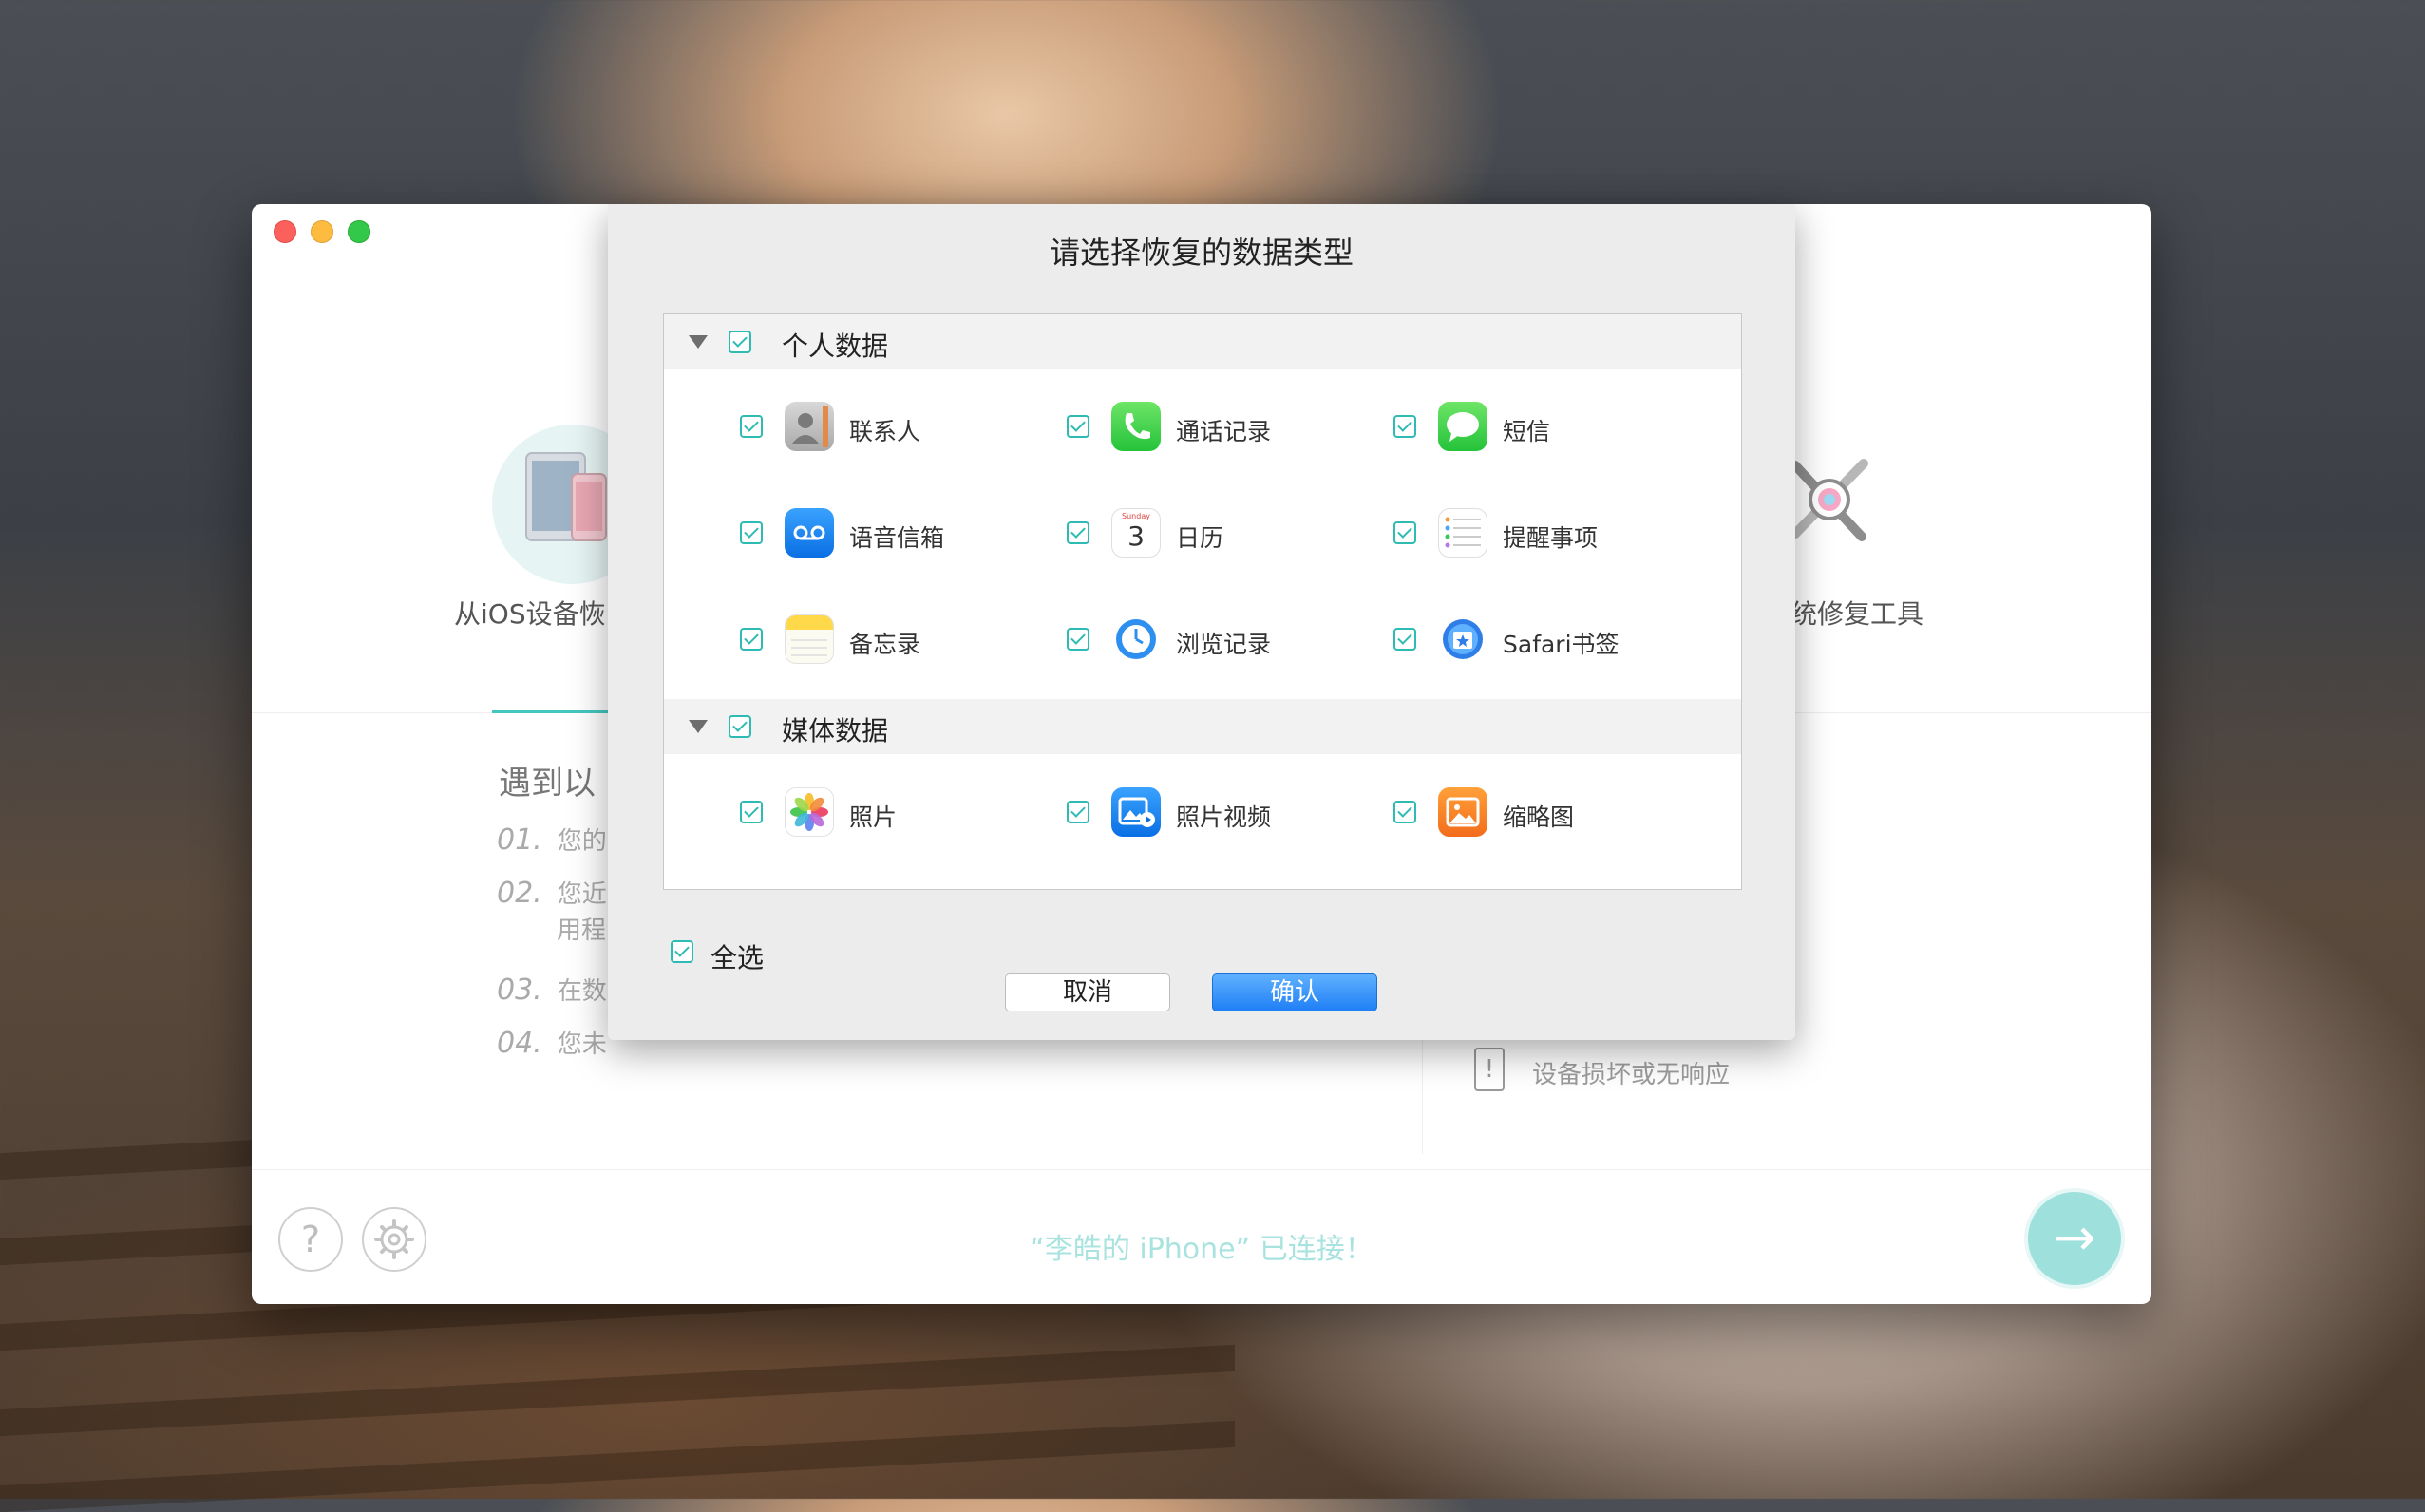  I want to click on background-stripe, so click(617, 1390).